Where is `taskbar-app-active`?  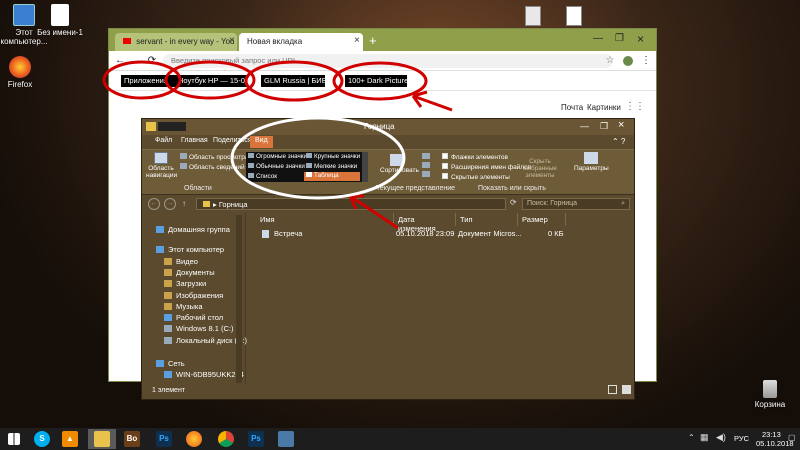 taskbar-app-active is located at coordinates (102, 439).